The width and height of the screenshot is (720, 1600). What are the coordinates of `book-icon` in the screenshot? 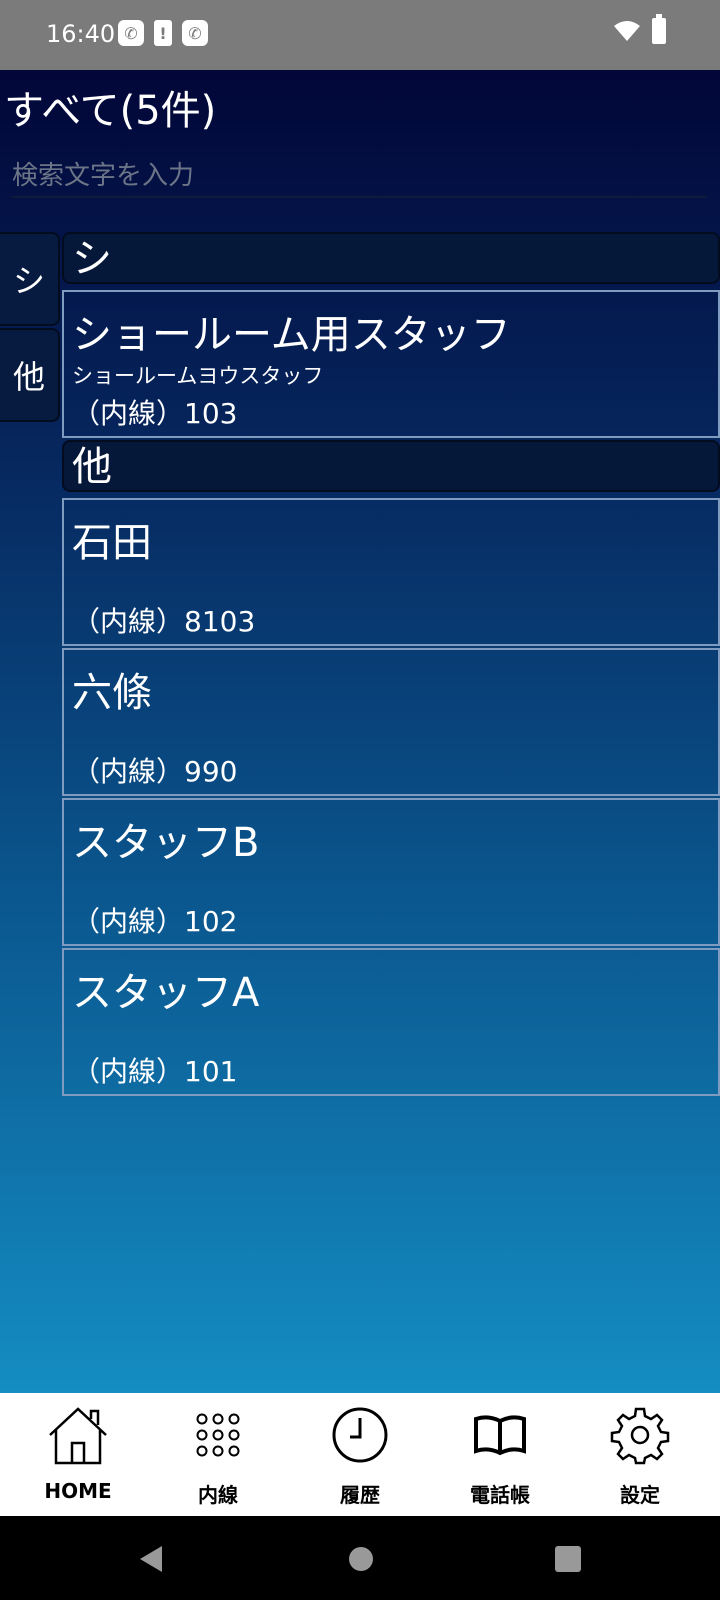 It's located at (500, 1435).